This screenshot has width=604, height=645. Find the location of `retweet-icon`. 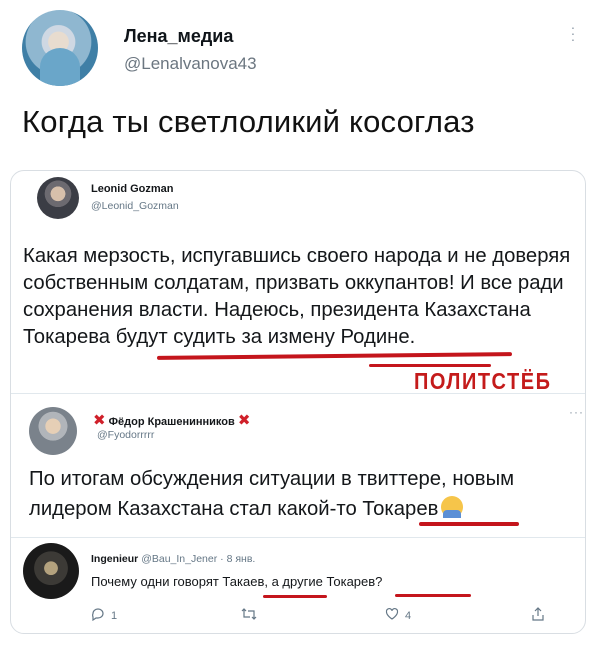

retweet-icon is located at coordinates (249, 616).